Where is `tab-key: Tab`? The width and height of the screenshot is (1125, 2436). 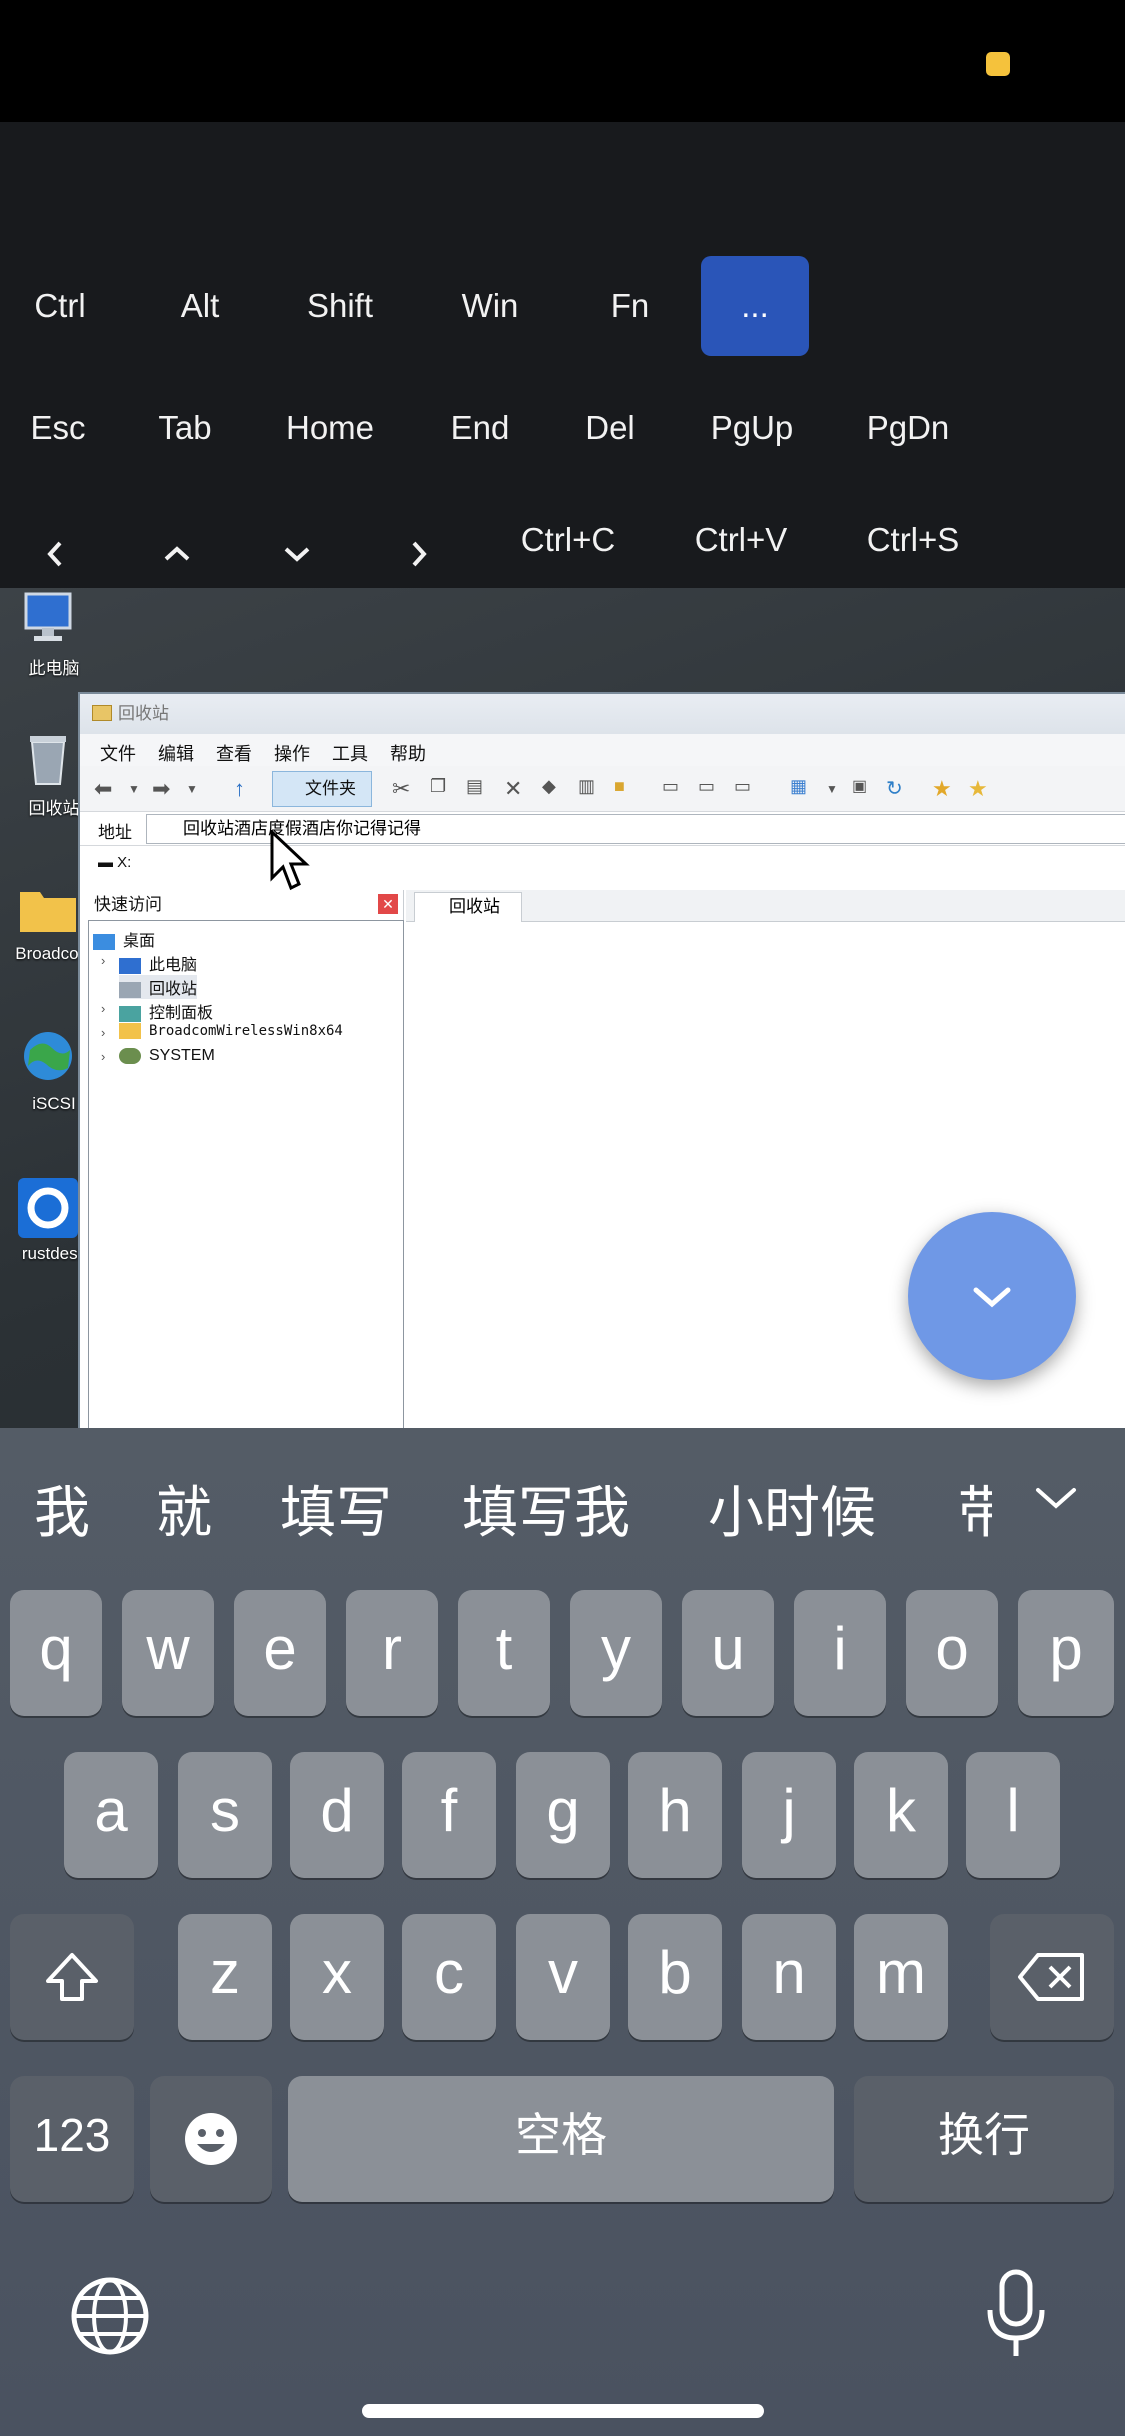 tab-key: Tab is located at coordinates (185, 428).